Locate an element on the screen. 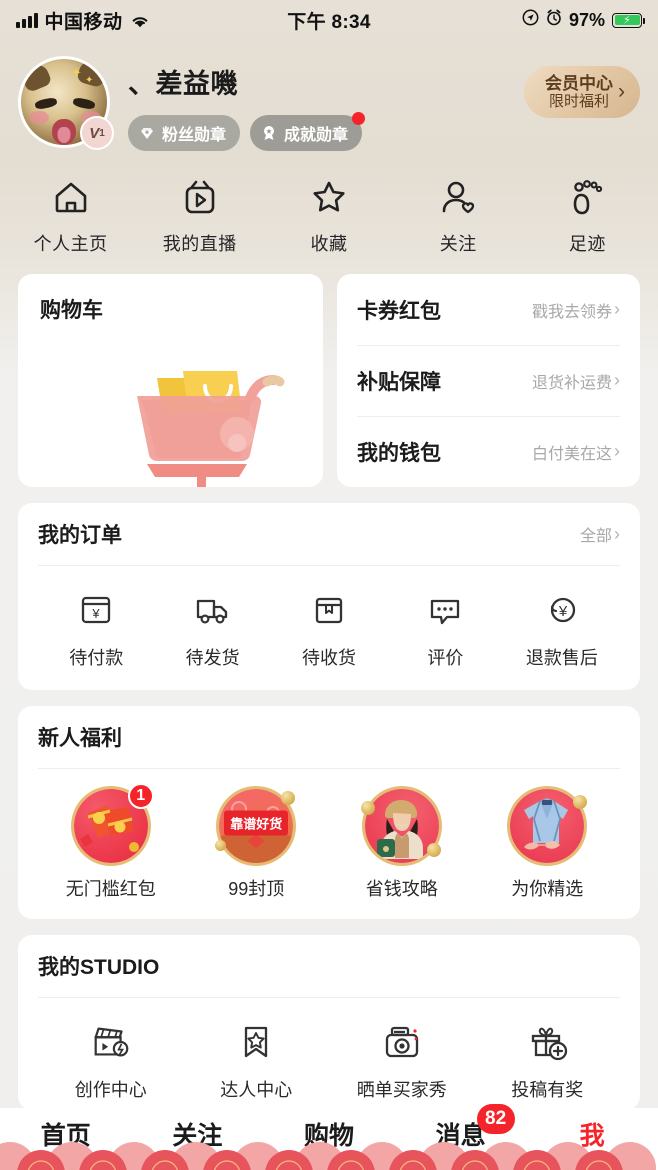  gift-plus-icon is located at coordinates (547, 1042).